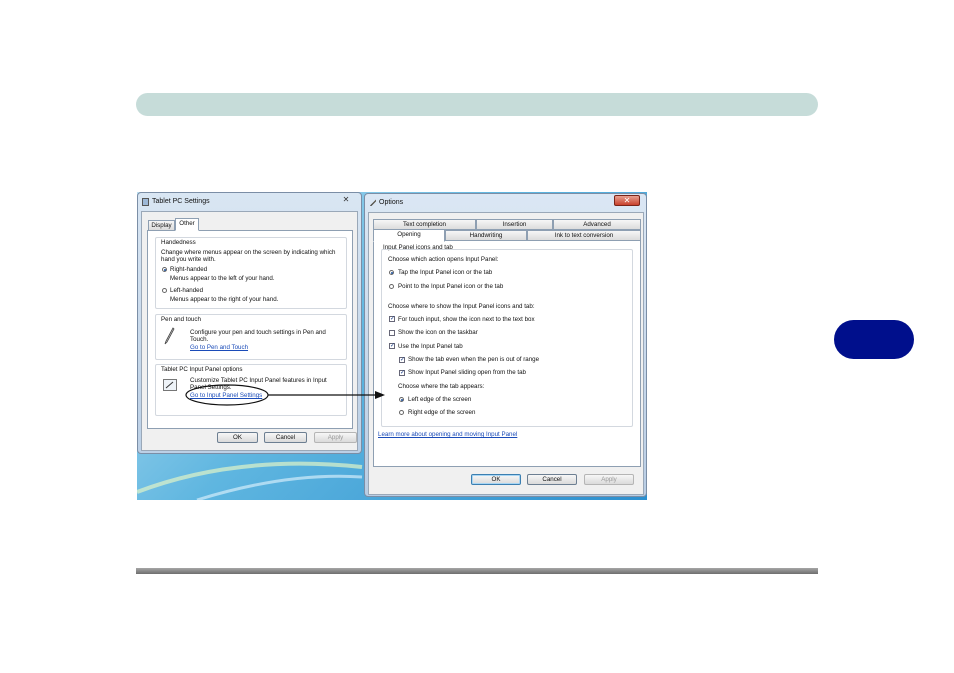 The height and width of the screenshot is (673, 954). I want to click on header-bar, so click(477, 104).